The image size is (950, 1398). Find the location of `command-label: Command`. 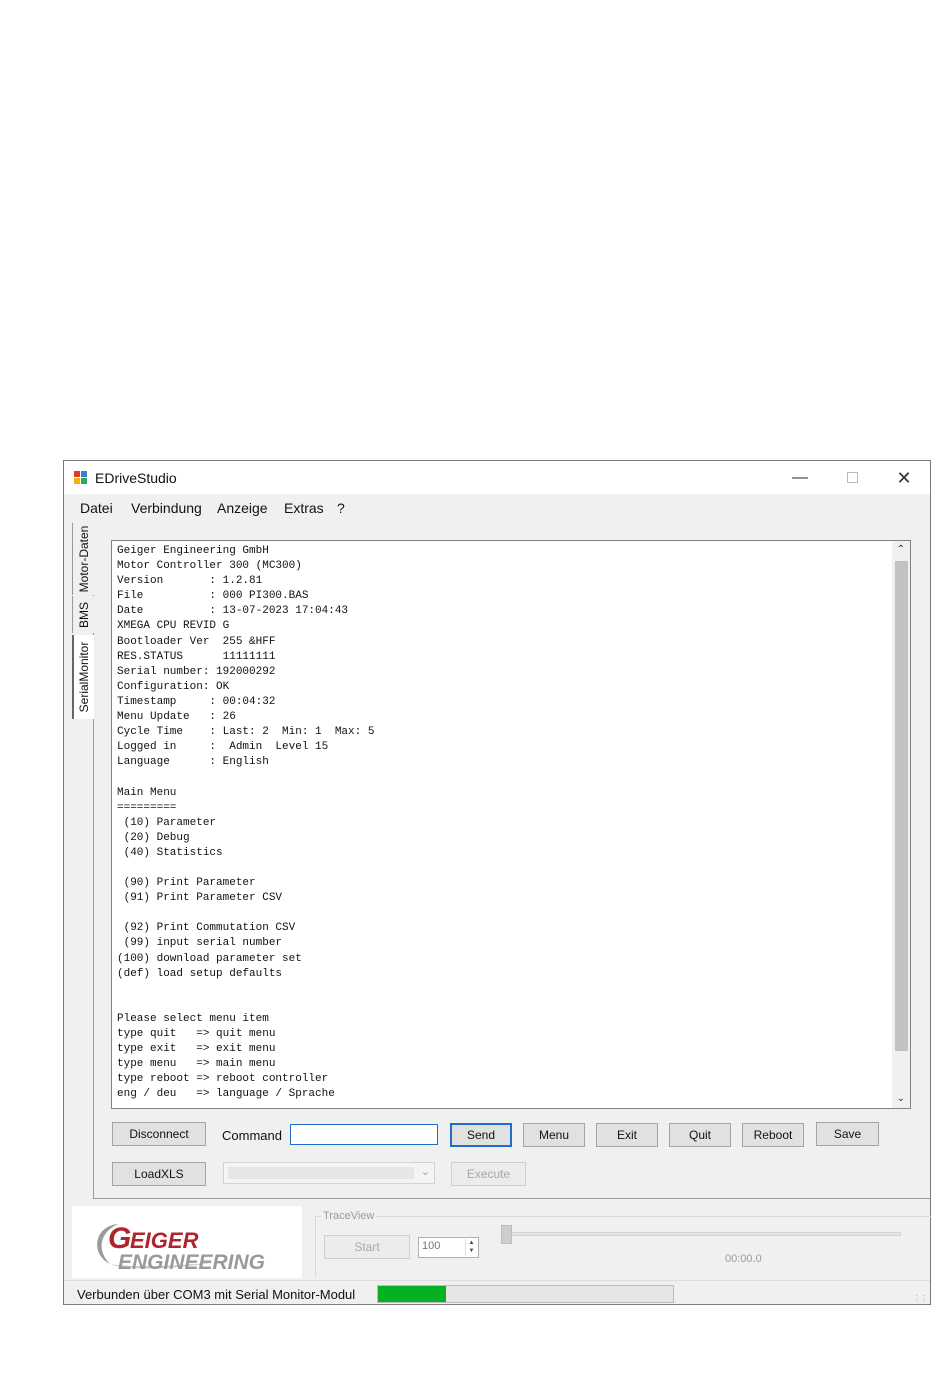

command-label: Command is located at coordinates (252, 1135).